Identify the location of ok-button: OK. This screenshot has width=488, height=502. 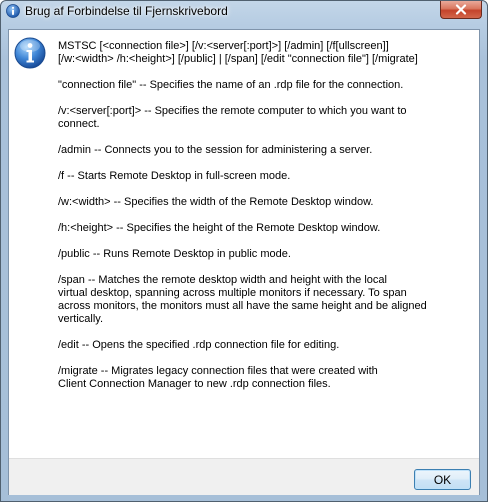
(442, 479).